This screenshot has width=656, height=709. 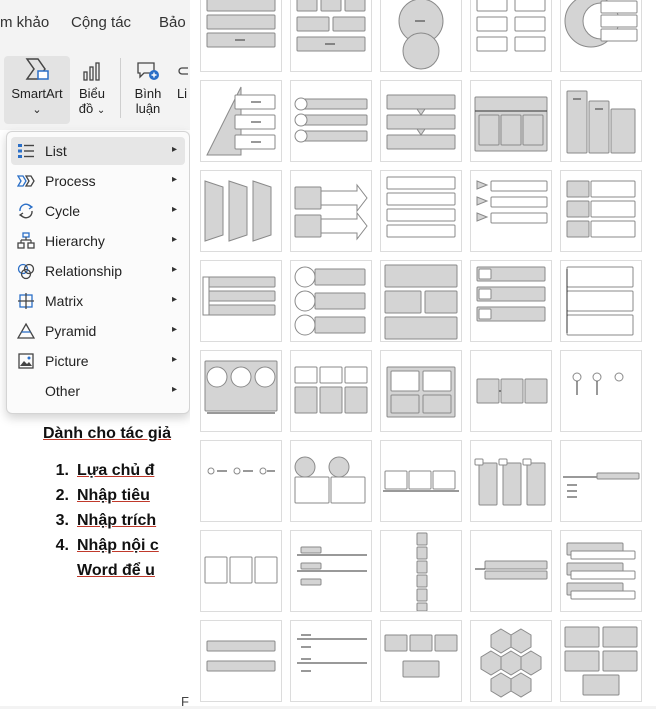 I want to click on menu-item-process: Process ▸, so click(x=98, y=181).